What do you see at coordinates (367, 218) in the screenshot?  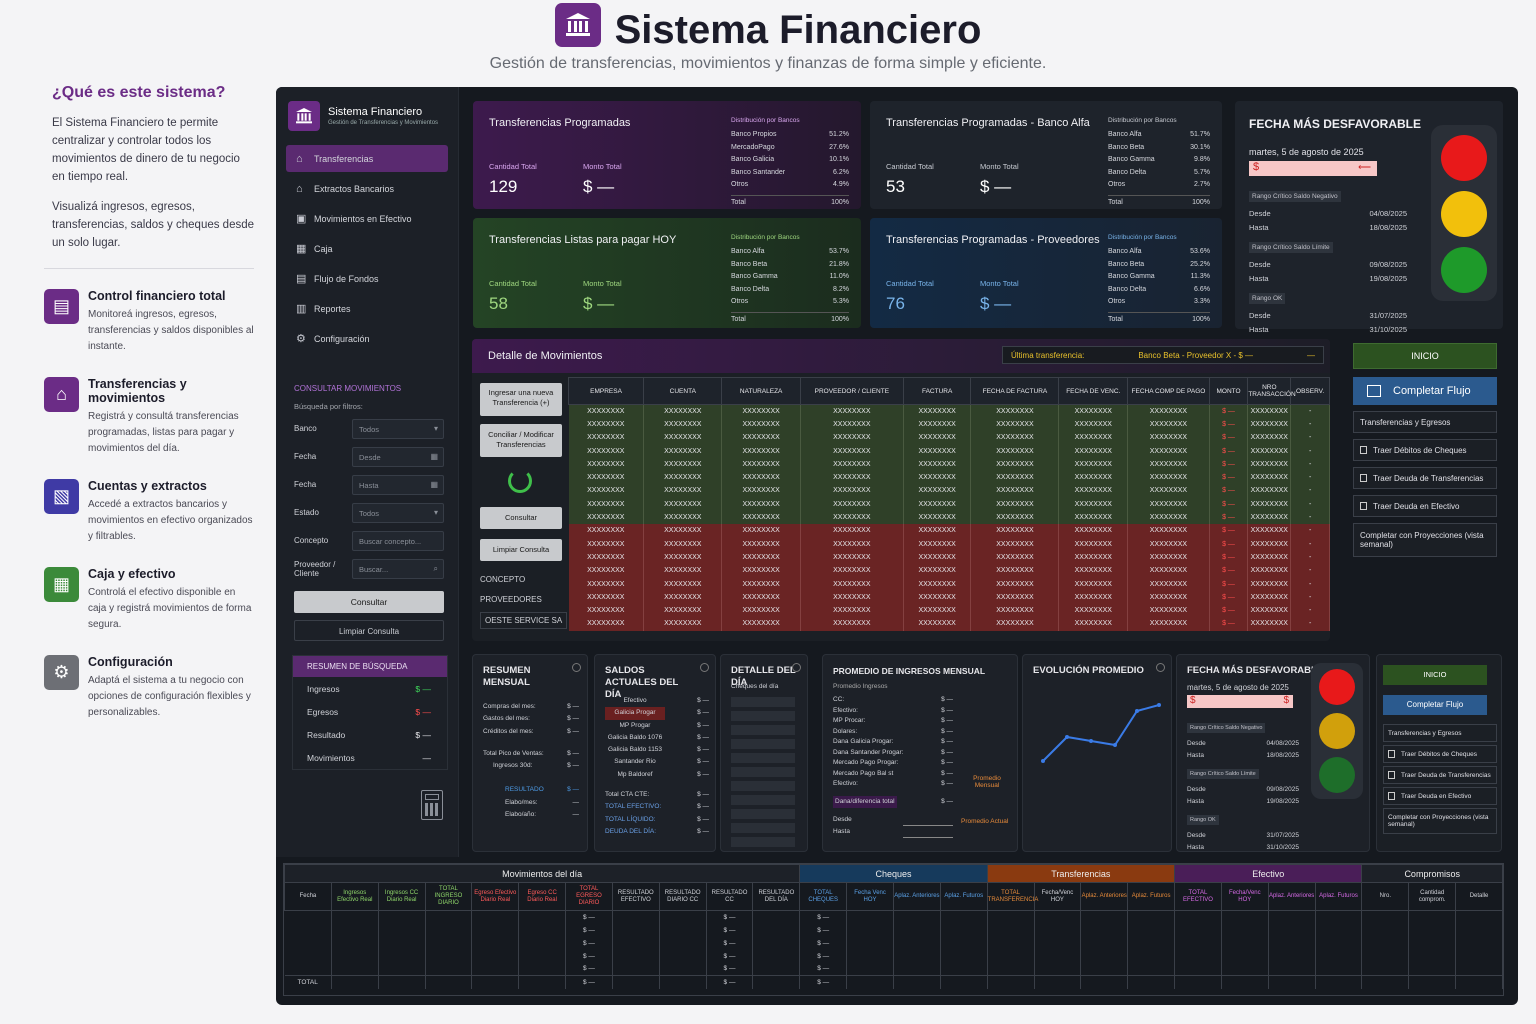 I see `sidebar-item-movimientos-en-efectivo: ▣ Movimientos en Efectivo` at bounding box center [367, 218].